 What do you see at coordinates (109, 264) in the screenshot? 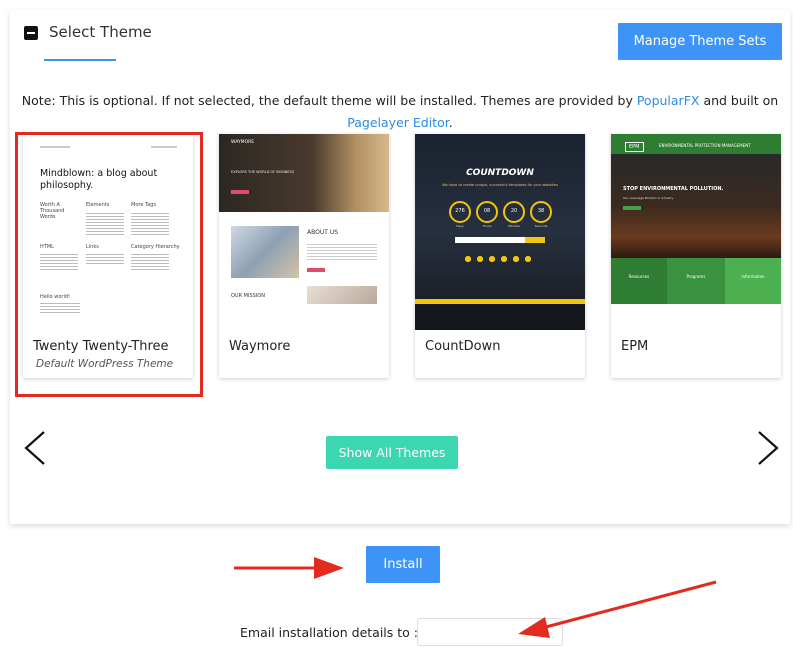
I see `selection-highlight` at bounding box center [109, 264].